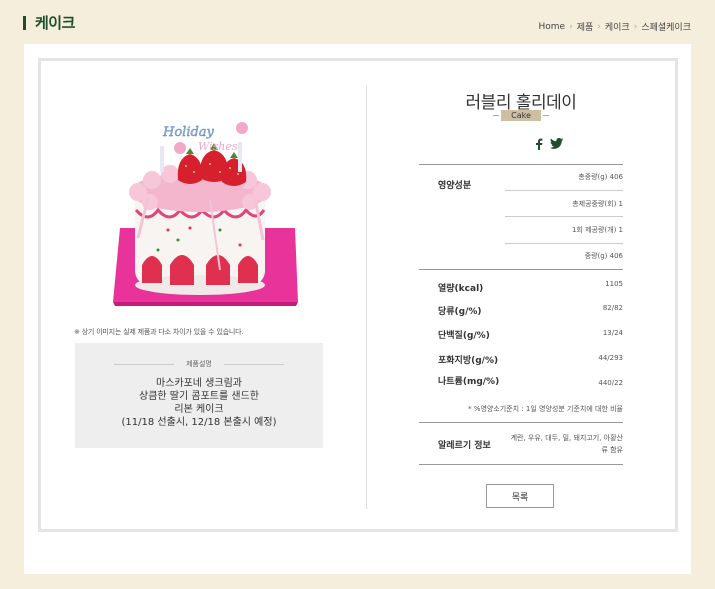 Image resolution: width=715 pixels, height=589 pixels. Describe the element at coordinates (464, 336) in the screenshot. I see `nutrient-label: 단백질(g/%)` at that location.